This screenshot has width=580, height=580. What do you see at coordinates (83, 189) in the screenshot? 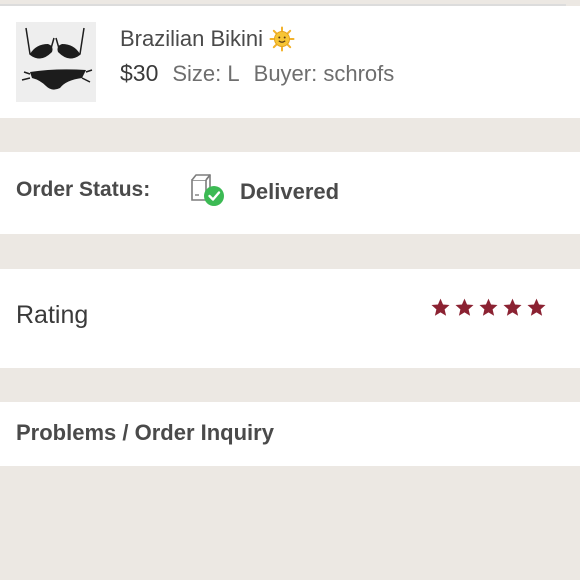
I see `order-status-label: Order Status:` at bounding box center [83, 189].